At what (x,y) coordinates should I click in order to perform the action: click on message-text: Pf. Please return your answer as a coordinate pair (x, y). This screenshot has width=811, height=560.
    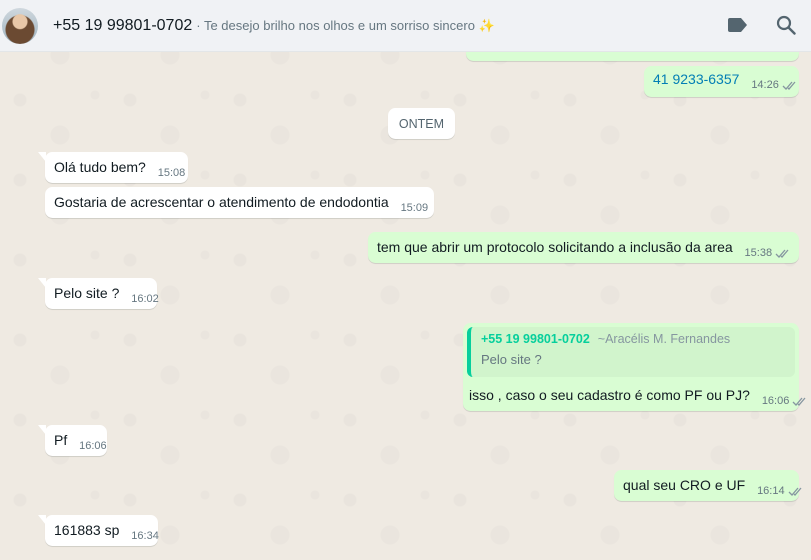
    Looking at the image, I should click on (61, 440).